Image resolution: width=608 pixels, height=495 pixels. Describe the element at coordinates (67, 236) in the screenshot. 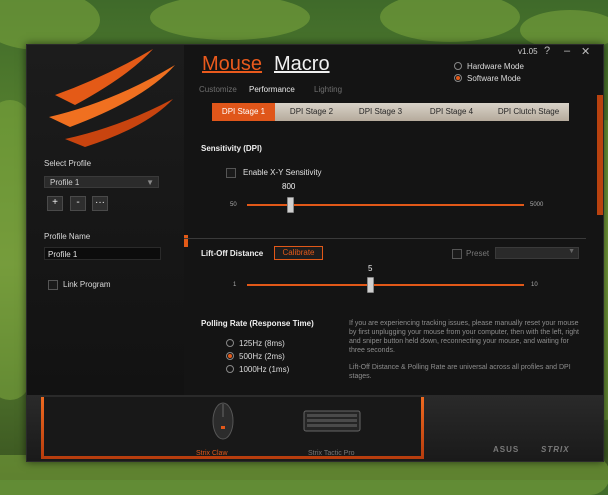

I see `profile-name-label: Profile Name` at that location.